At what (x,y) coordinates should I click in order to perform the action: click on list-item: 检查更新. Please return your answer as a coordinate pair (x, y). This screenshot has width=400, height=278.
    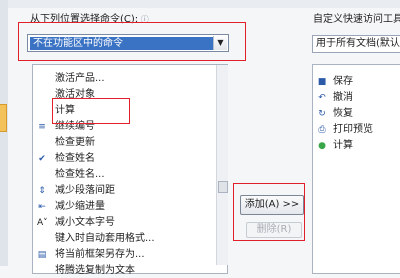
    Looking at the image, I should click on (124, 143).